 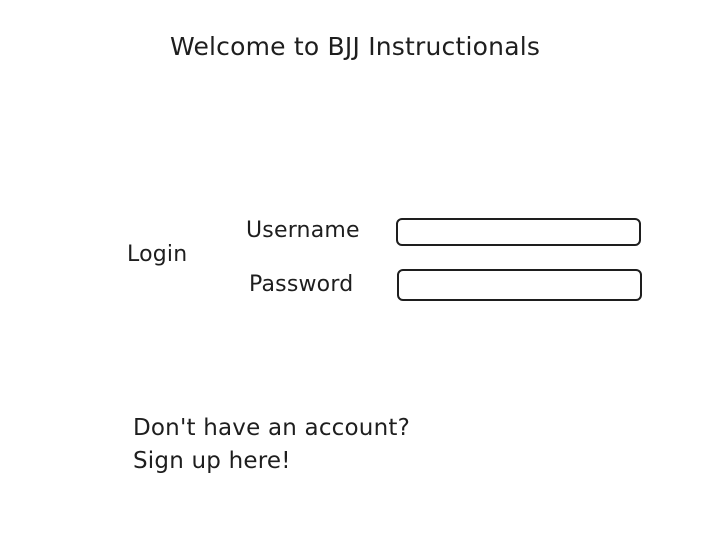 What do you see at coordinates (518, 232) in the screenshot?
I see `username-field` at bounding box center [518, 232].